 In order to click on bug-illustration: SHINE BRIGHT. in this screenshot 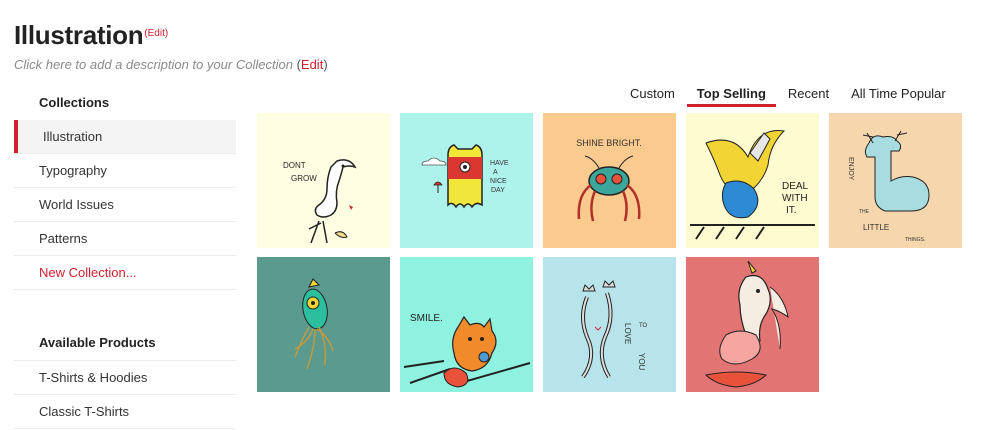, I will do `click(609, 180)`.